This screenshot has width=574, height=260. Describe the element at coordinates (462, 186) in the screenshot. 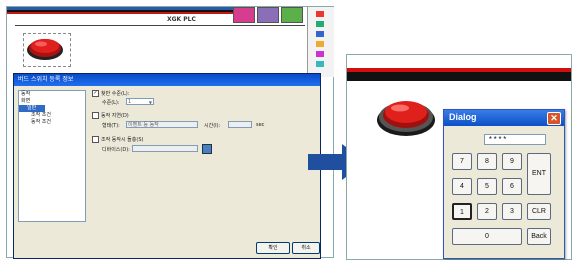

I see `key-4: 4` at that location.